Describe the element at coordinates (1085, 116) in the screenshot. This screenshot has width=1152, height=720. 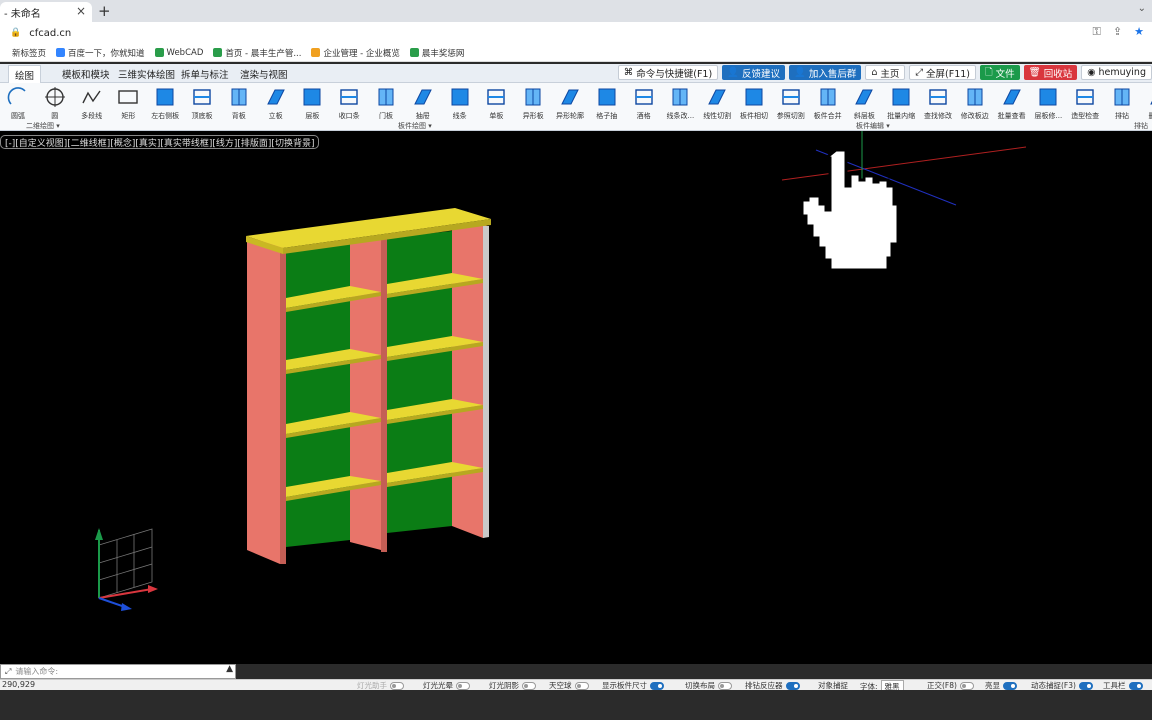
I see `ribbon-tool-label: 造型检查` at that location.